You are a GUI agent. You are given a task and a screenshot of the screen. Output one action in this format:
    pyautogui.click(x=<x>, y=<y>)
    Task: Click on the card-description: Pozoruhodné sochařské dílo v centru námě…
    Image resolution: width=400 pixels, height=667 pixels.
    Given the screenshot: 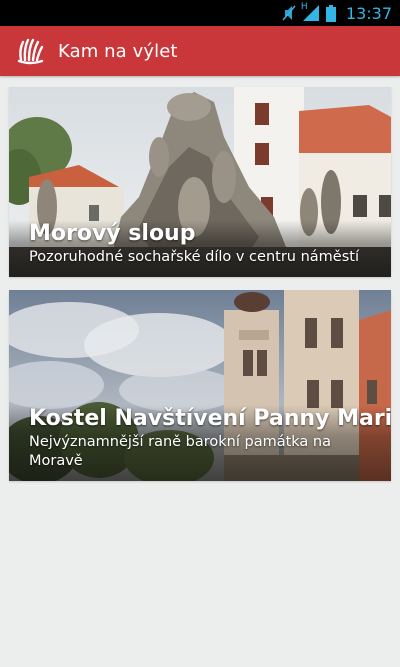 What is the action you would take?
    pyautogui.click(x=194, y=257)
    